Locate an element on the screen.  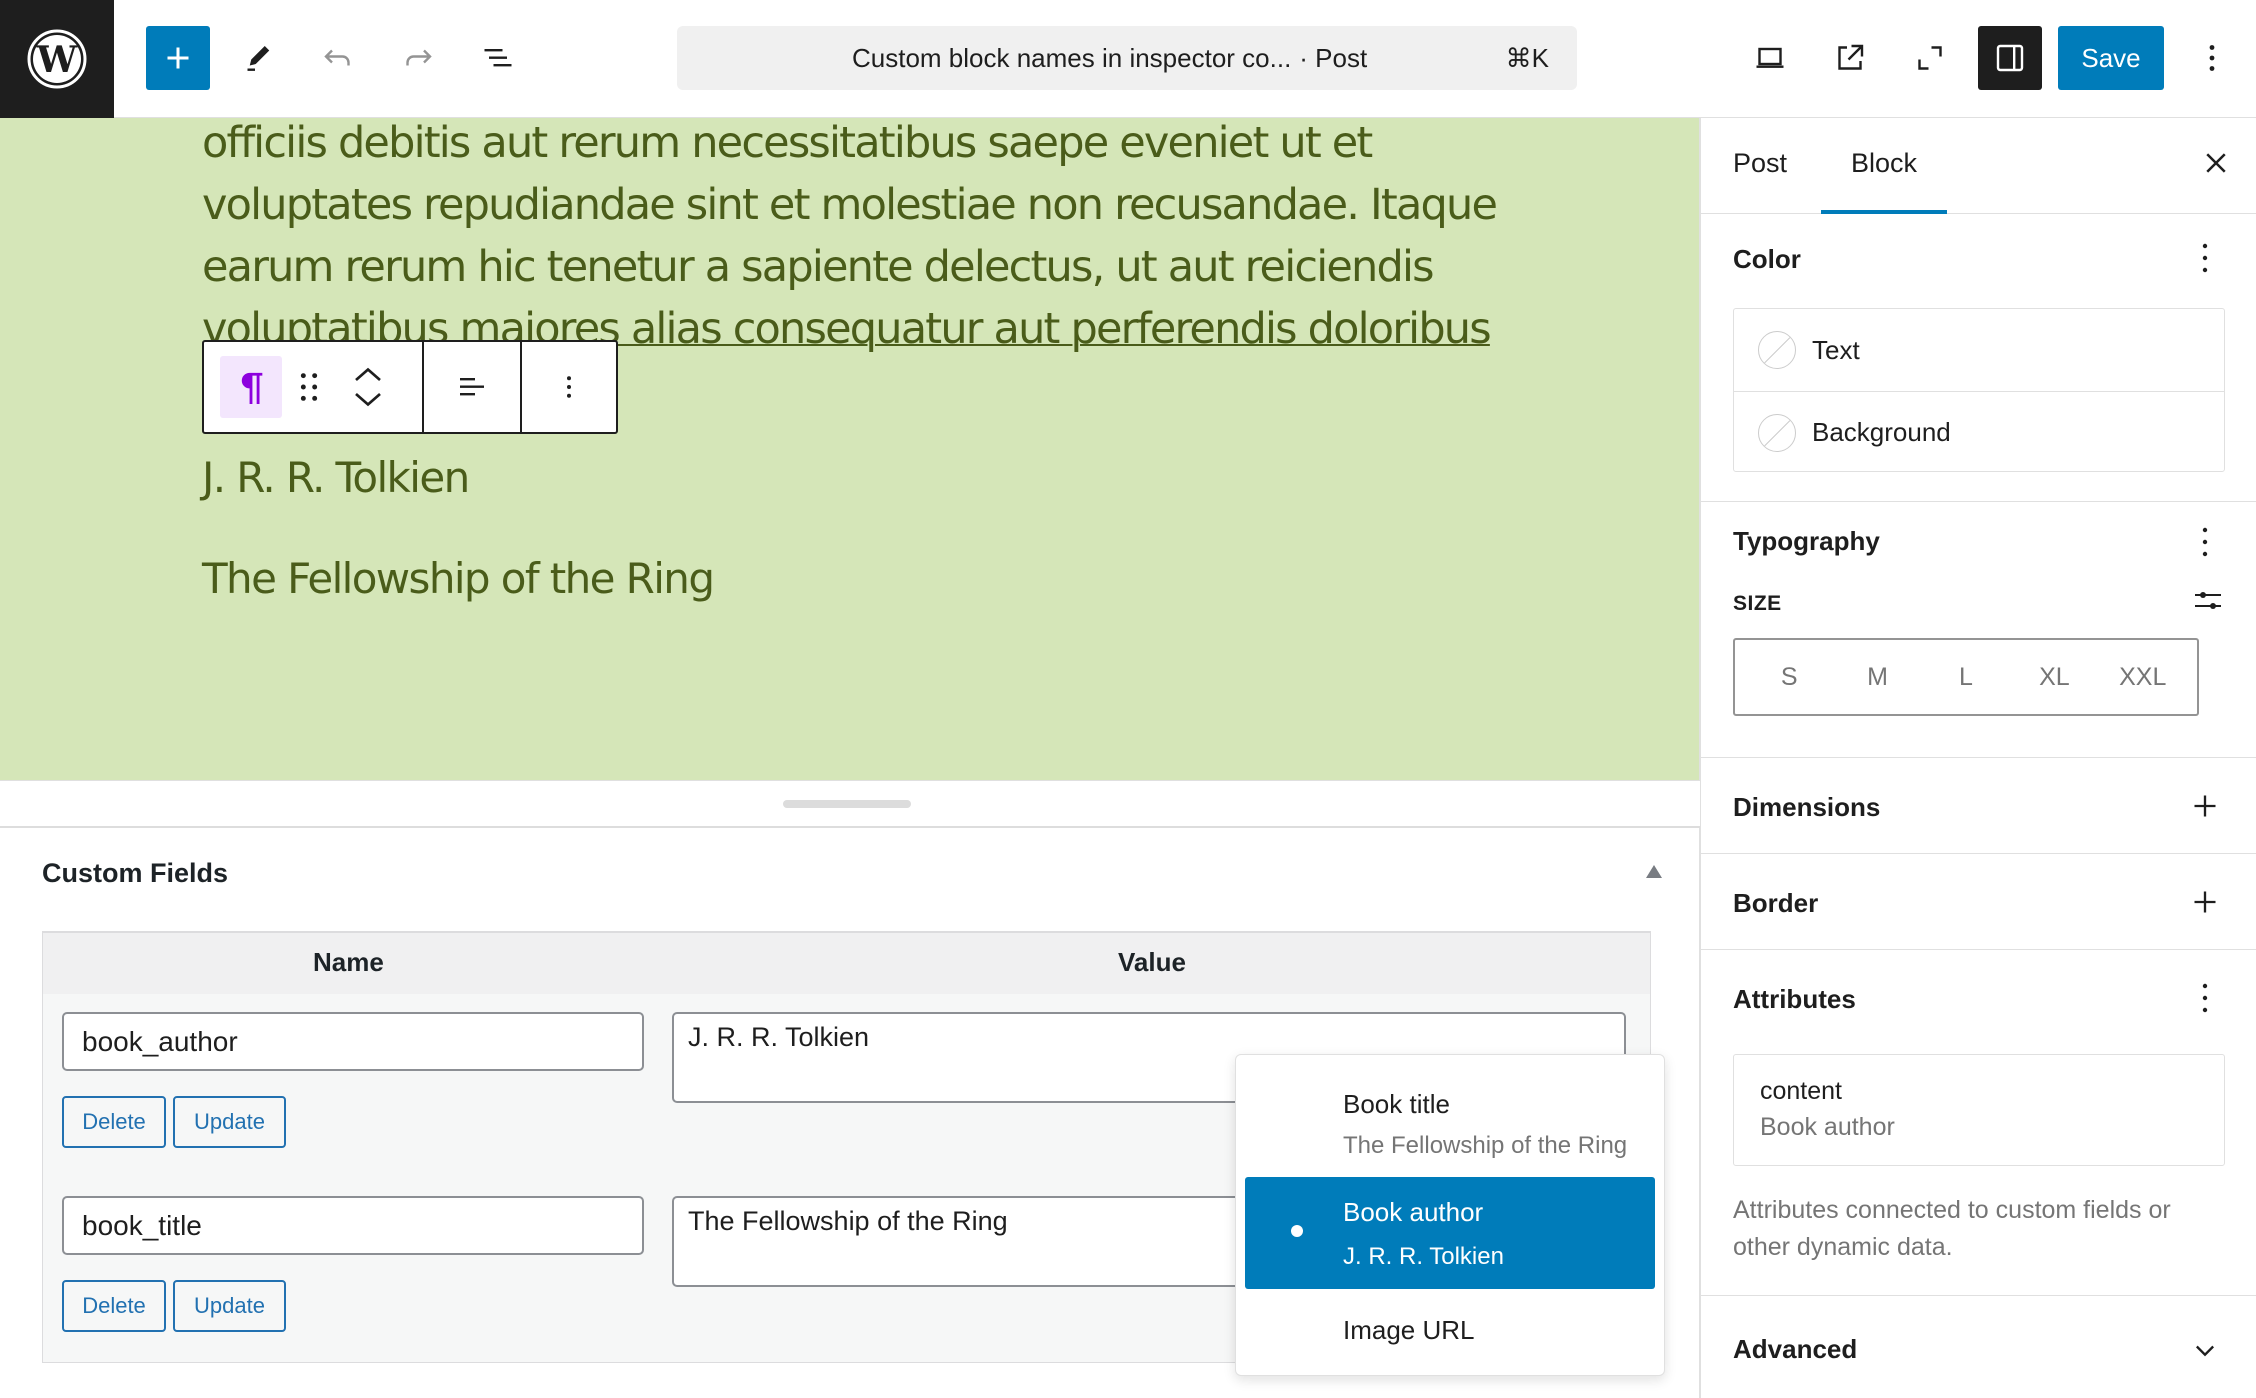
redo-icon is located at coordinates (419, 57).